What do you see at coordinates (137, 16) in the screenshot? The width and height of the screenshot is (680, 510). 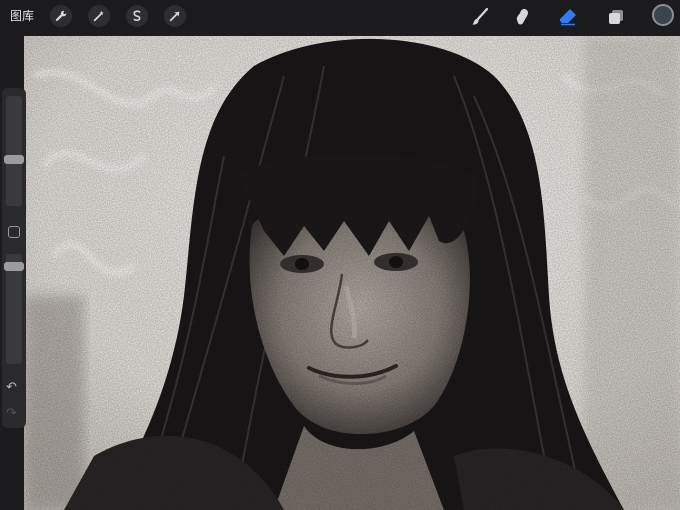 I see `selection-icon` at bounding box center [137, 16].